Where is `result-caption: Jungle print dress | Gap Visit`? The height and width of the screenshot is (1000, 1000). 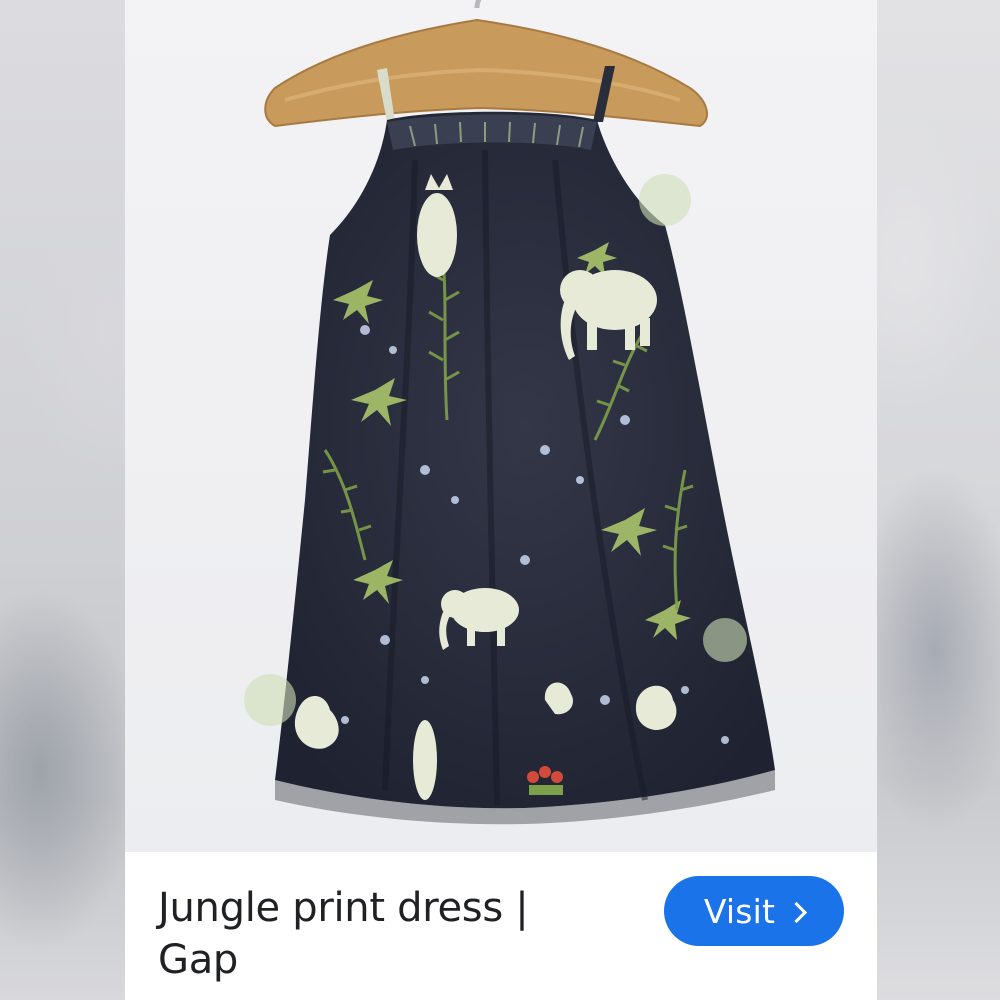 result-caption: Jungle print dress | Gap Visit is located at coordinates (501, 926).